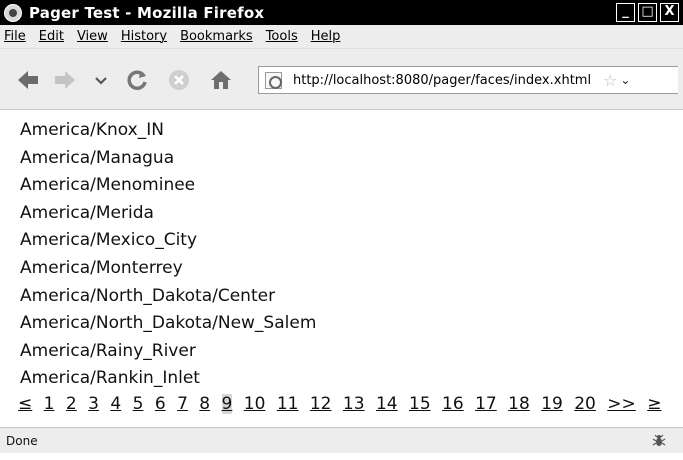 This screenshot has height=460, width=683. I want to click on list-item: America/Mexico_City, so click(109, 240).